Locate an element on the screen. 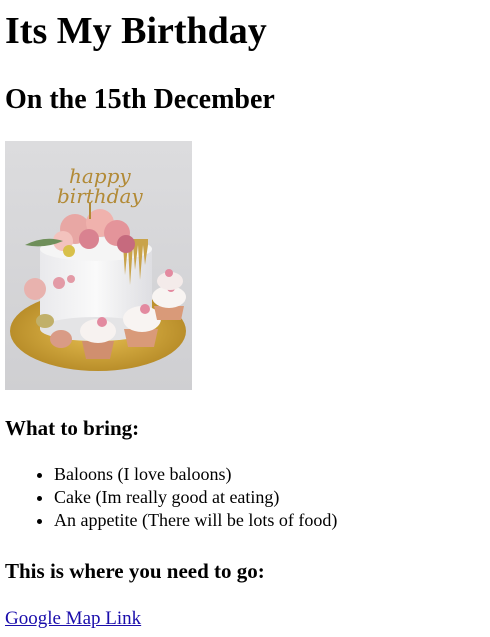  topper-text-2: birthday is located at coordinates (100, 196).